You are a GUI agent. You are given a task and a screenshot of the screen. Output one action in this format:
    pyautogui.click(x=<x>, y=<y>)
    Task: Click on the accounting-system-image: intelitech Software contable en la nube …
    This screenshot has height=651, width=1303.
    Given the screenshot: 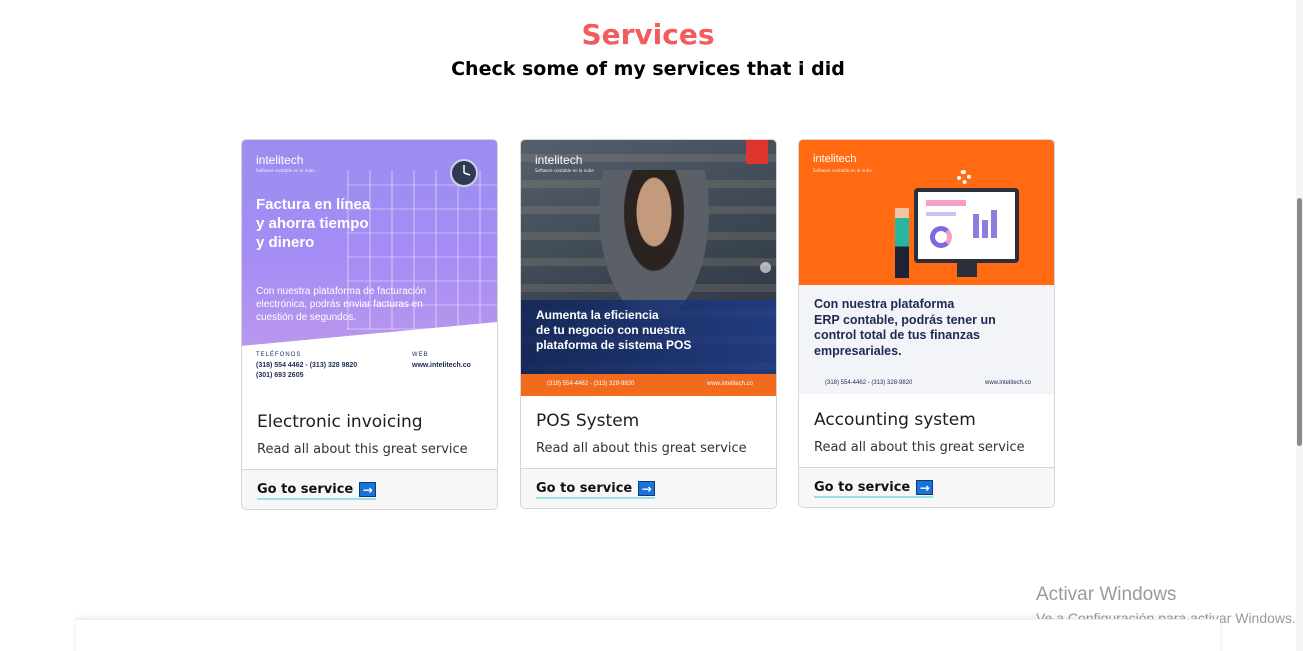 What is the action you would take?
    pyautogui.click(x=926, y=267)
    